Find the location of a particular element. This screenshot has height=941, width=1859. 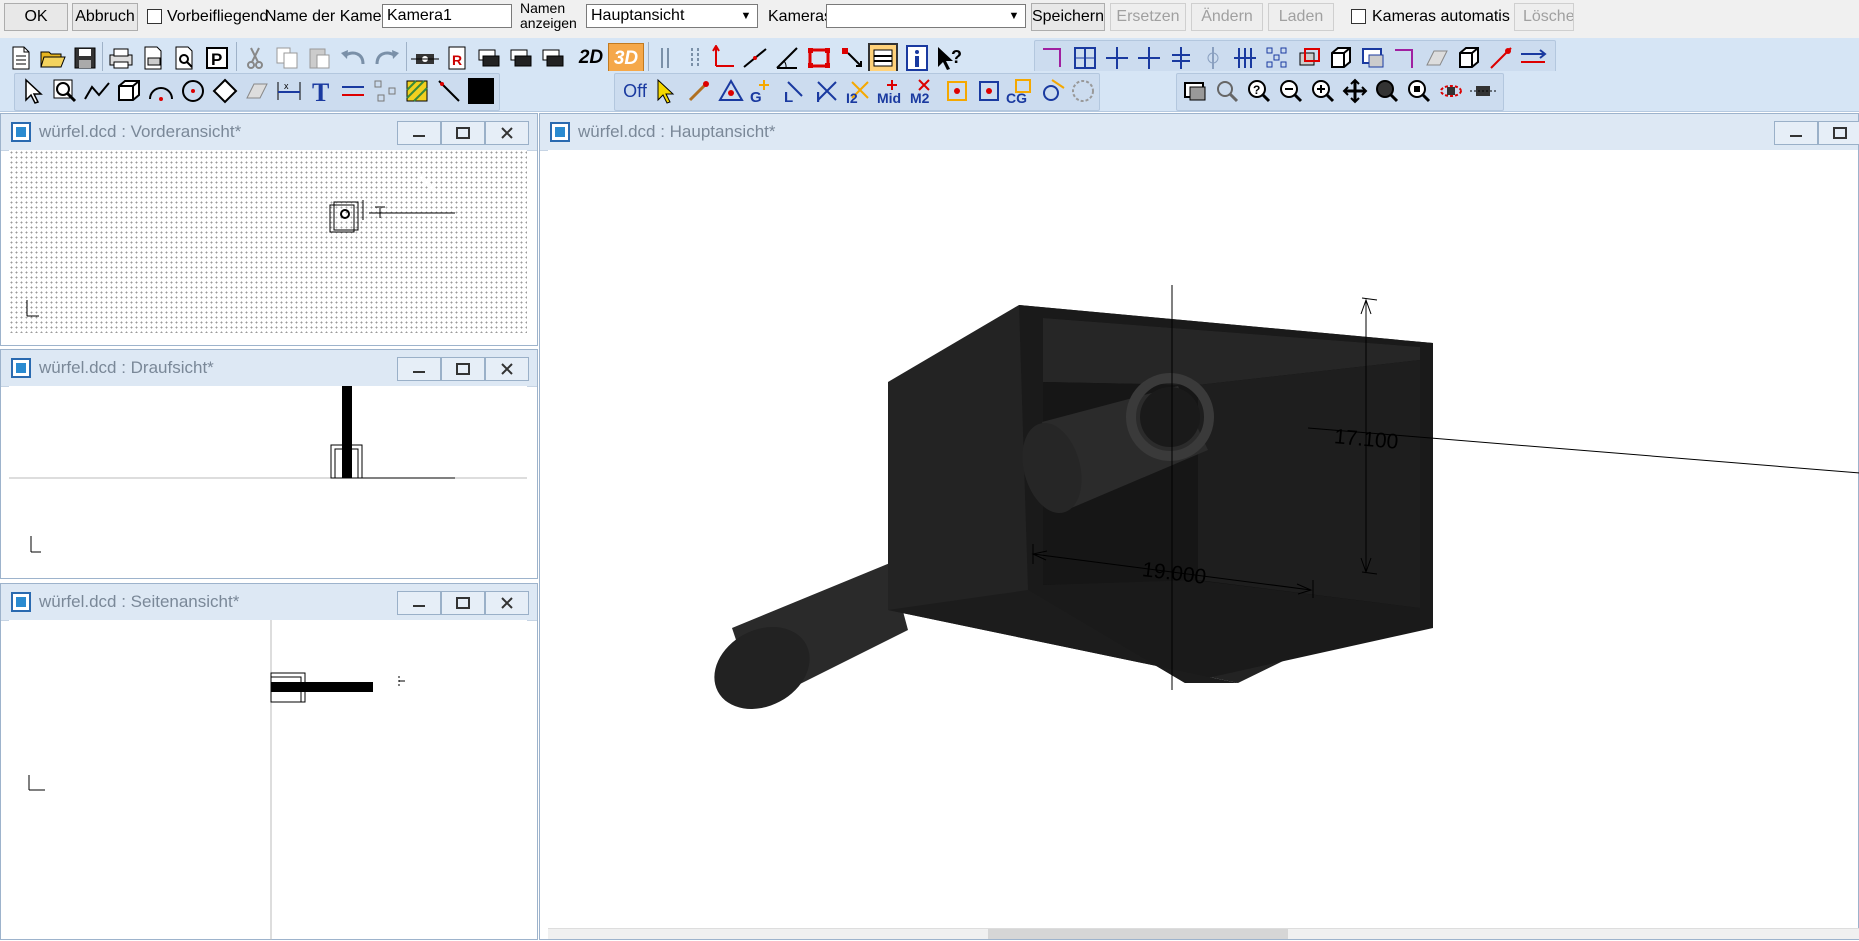

zoom-dynamic-icon is located at coordinates (1387, 91).